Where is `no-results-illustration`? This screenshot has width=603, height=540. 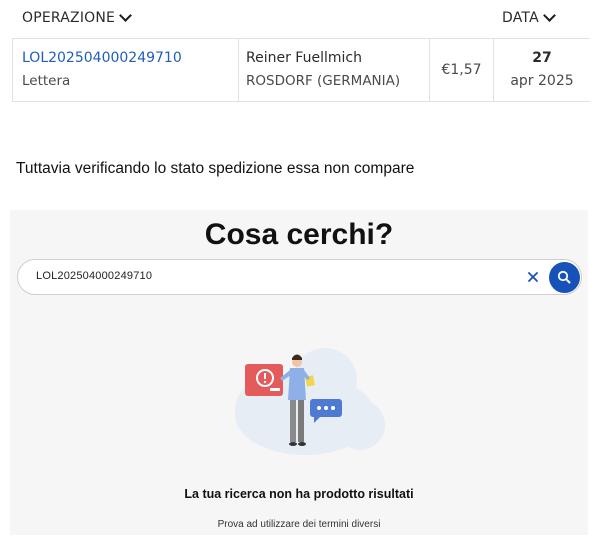
no-results-illustration is located at coordinates (310, 401).